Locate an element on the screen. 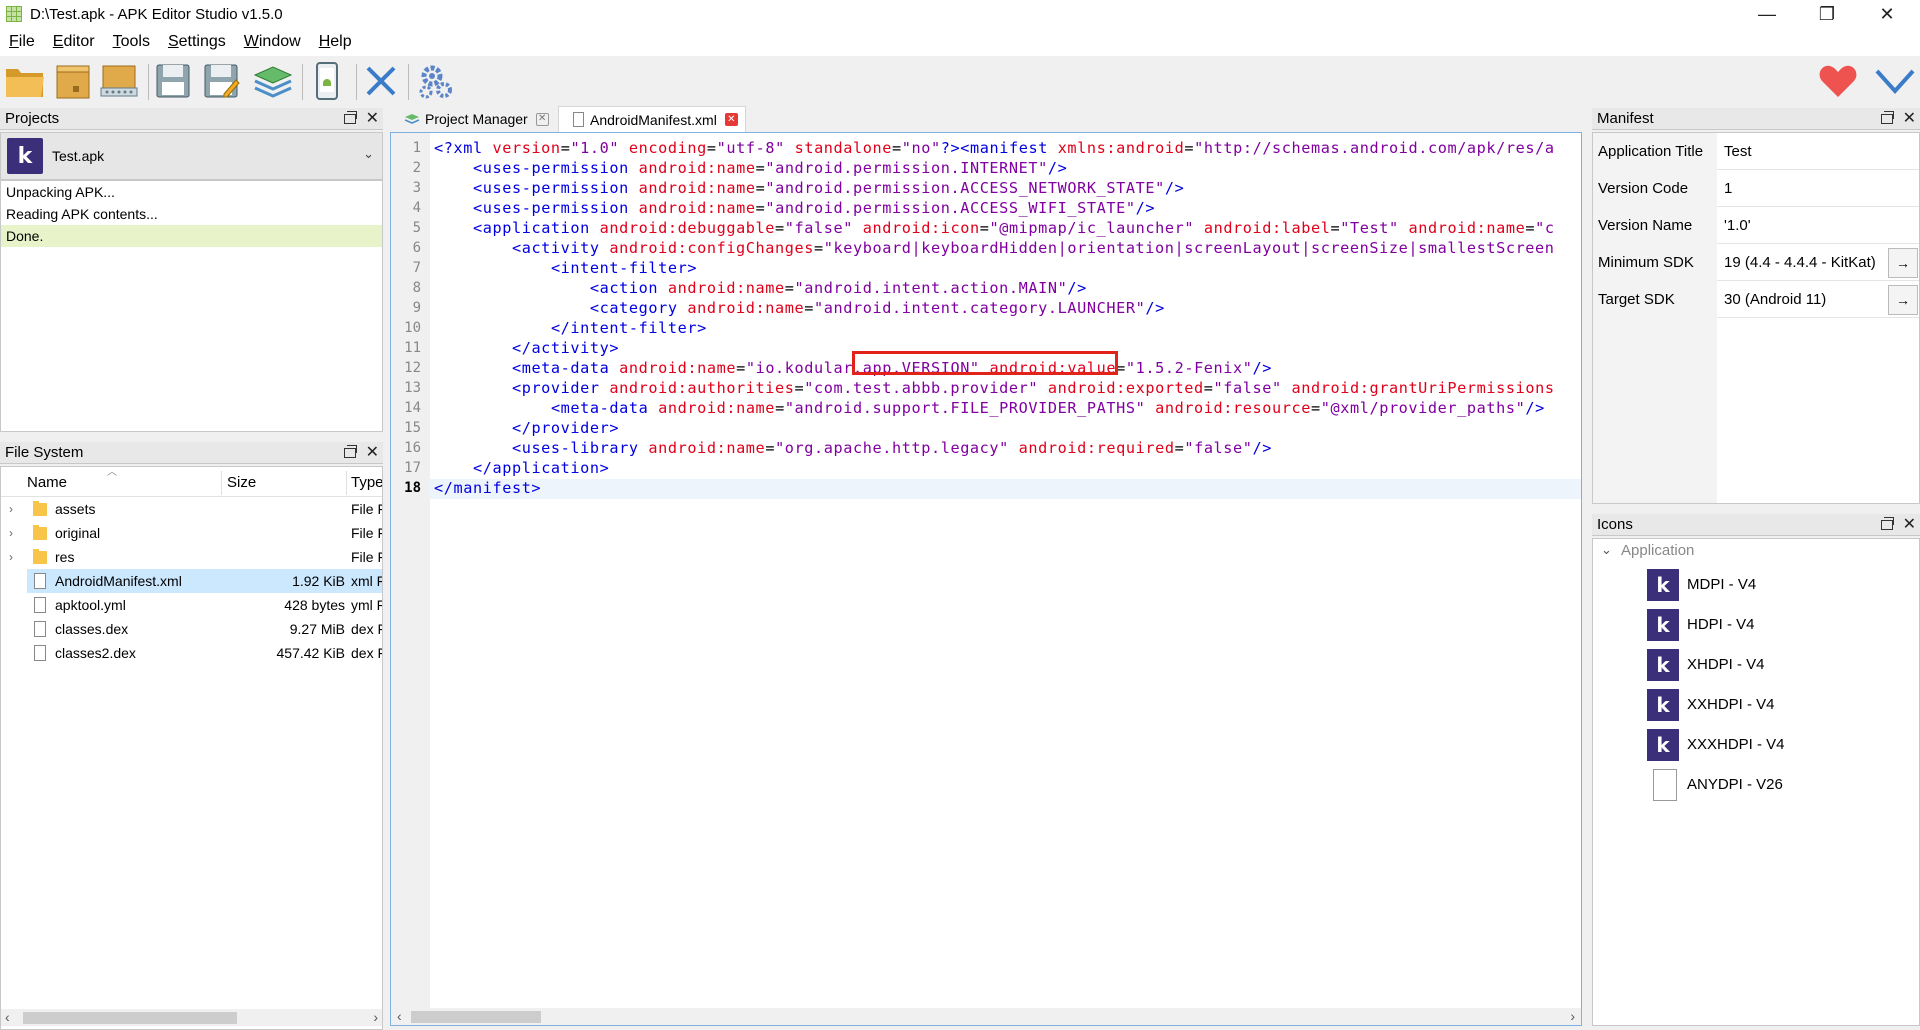  file-row: apktool.yml 428 bytes yml File is located at coordinates (191, 605).